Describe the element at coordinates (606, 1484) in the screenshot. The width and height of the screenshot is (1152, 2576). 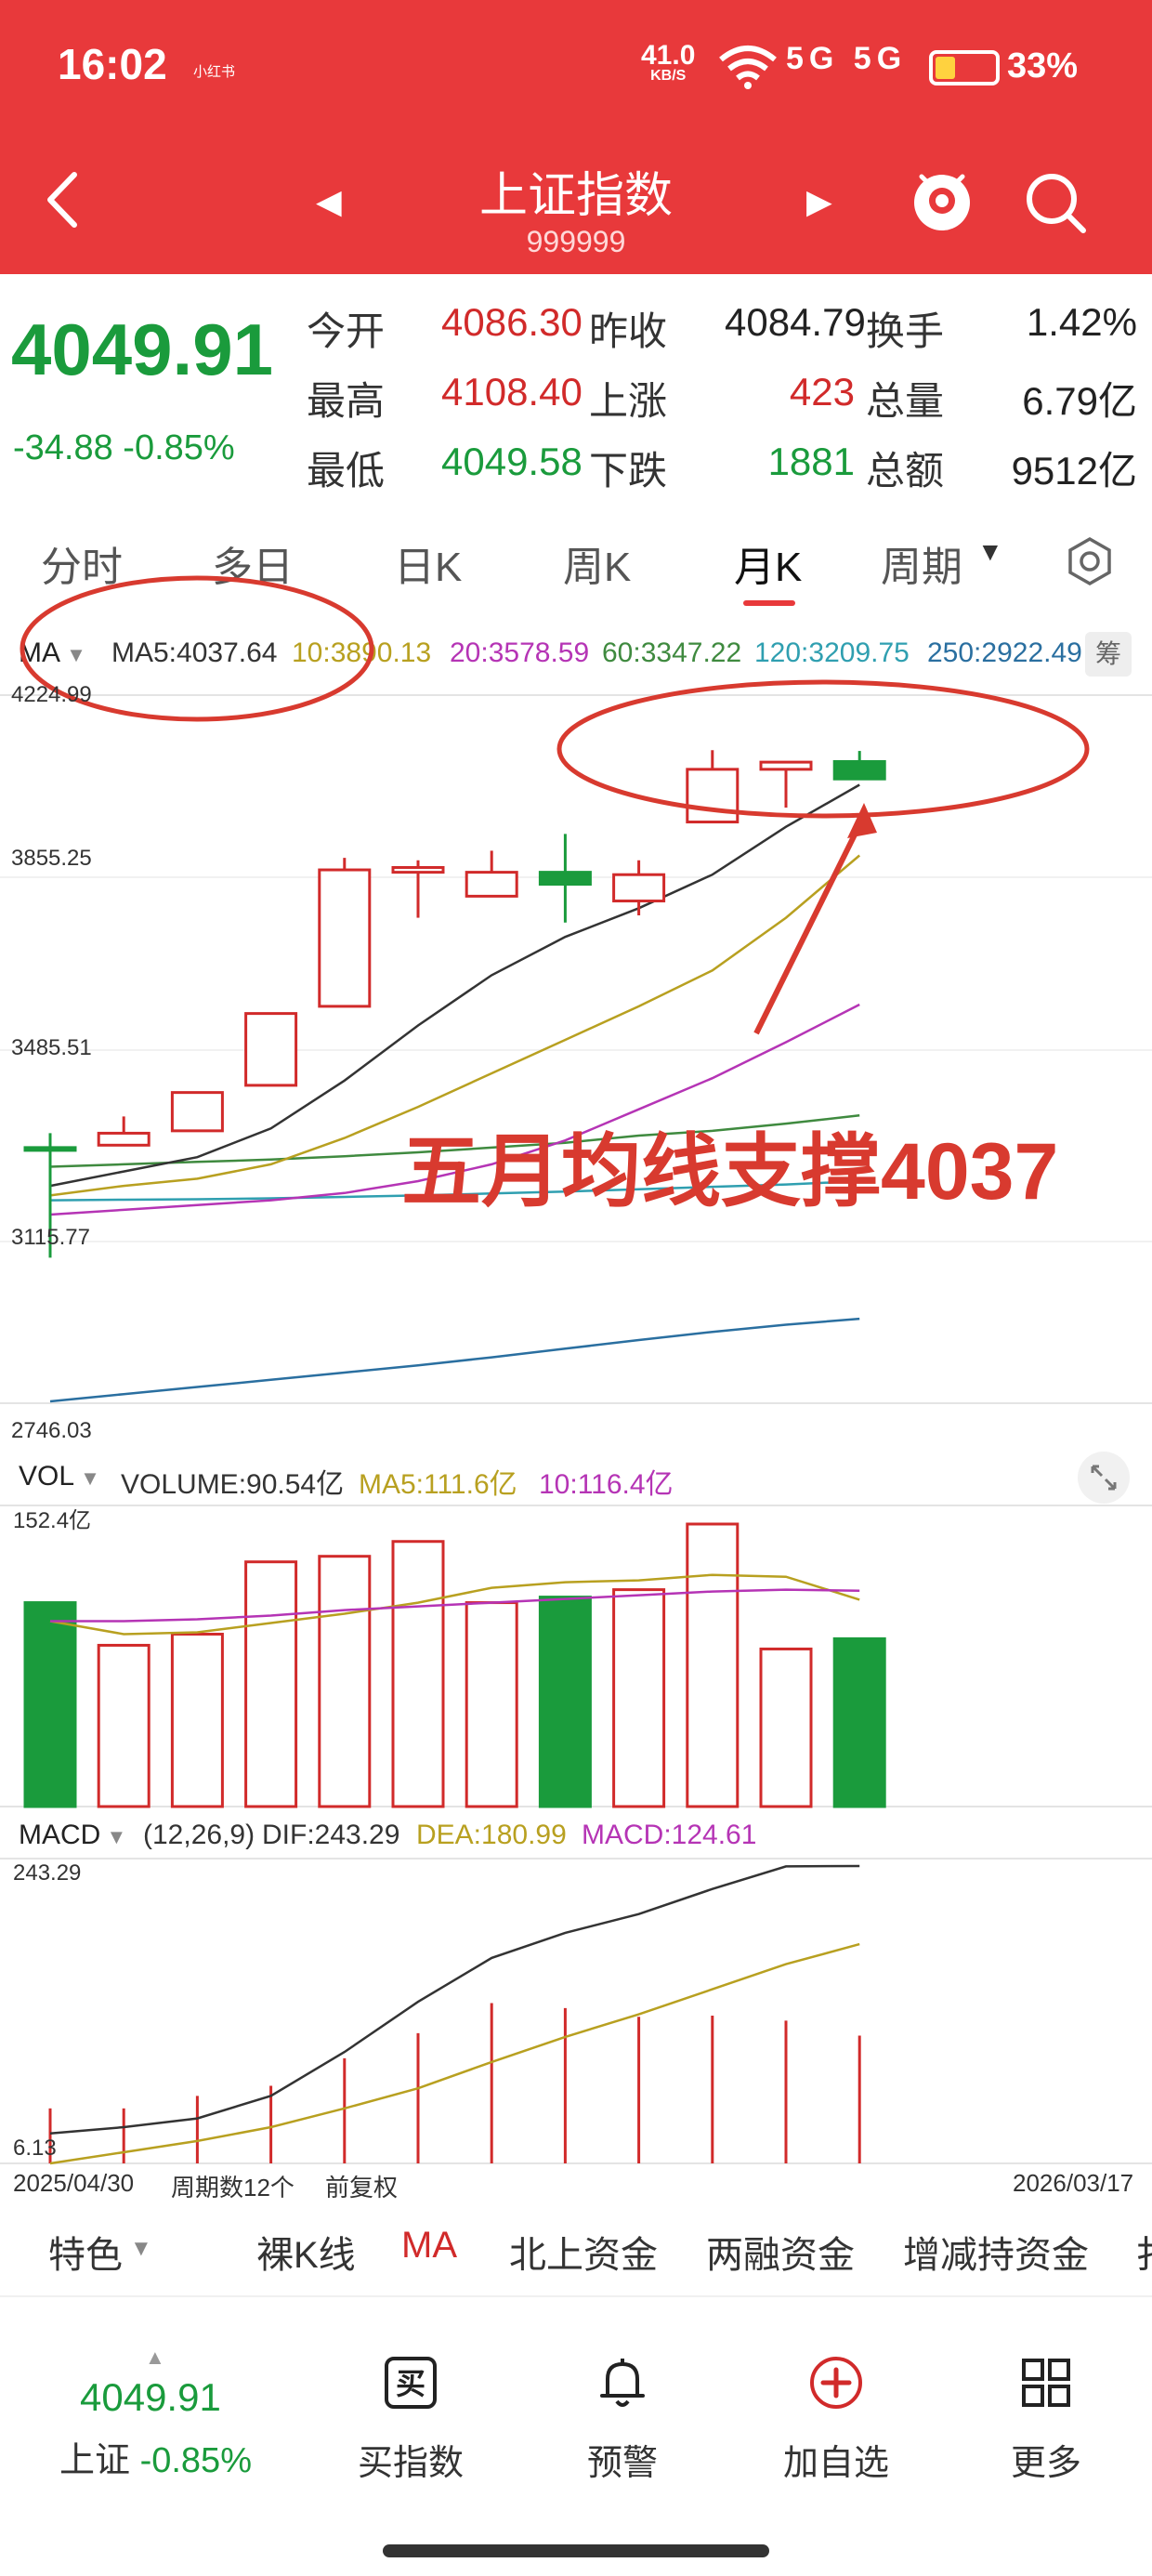
I see `vol-ma10-value: 10:116.4亿` at that location.